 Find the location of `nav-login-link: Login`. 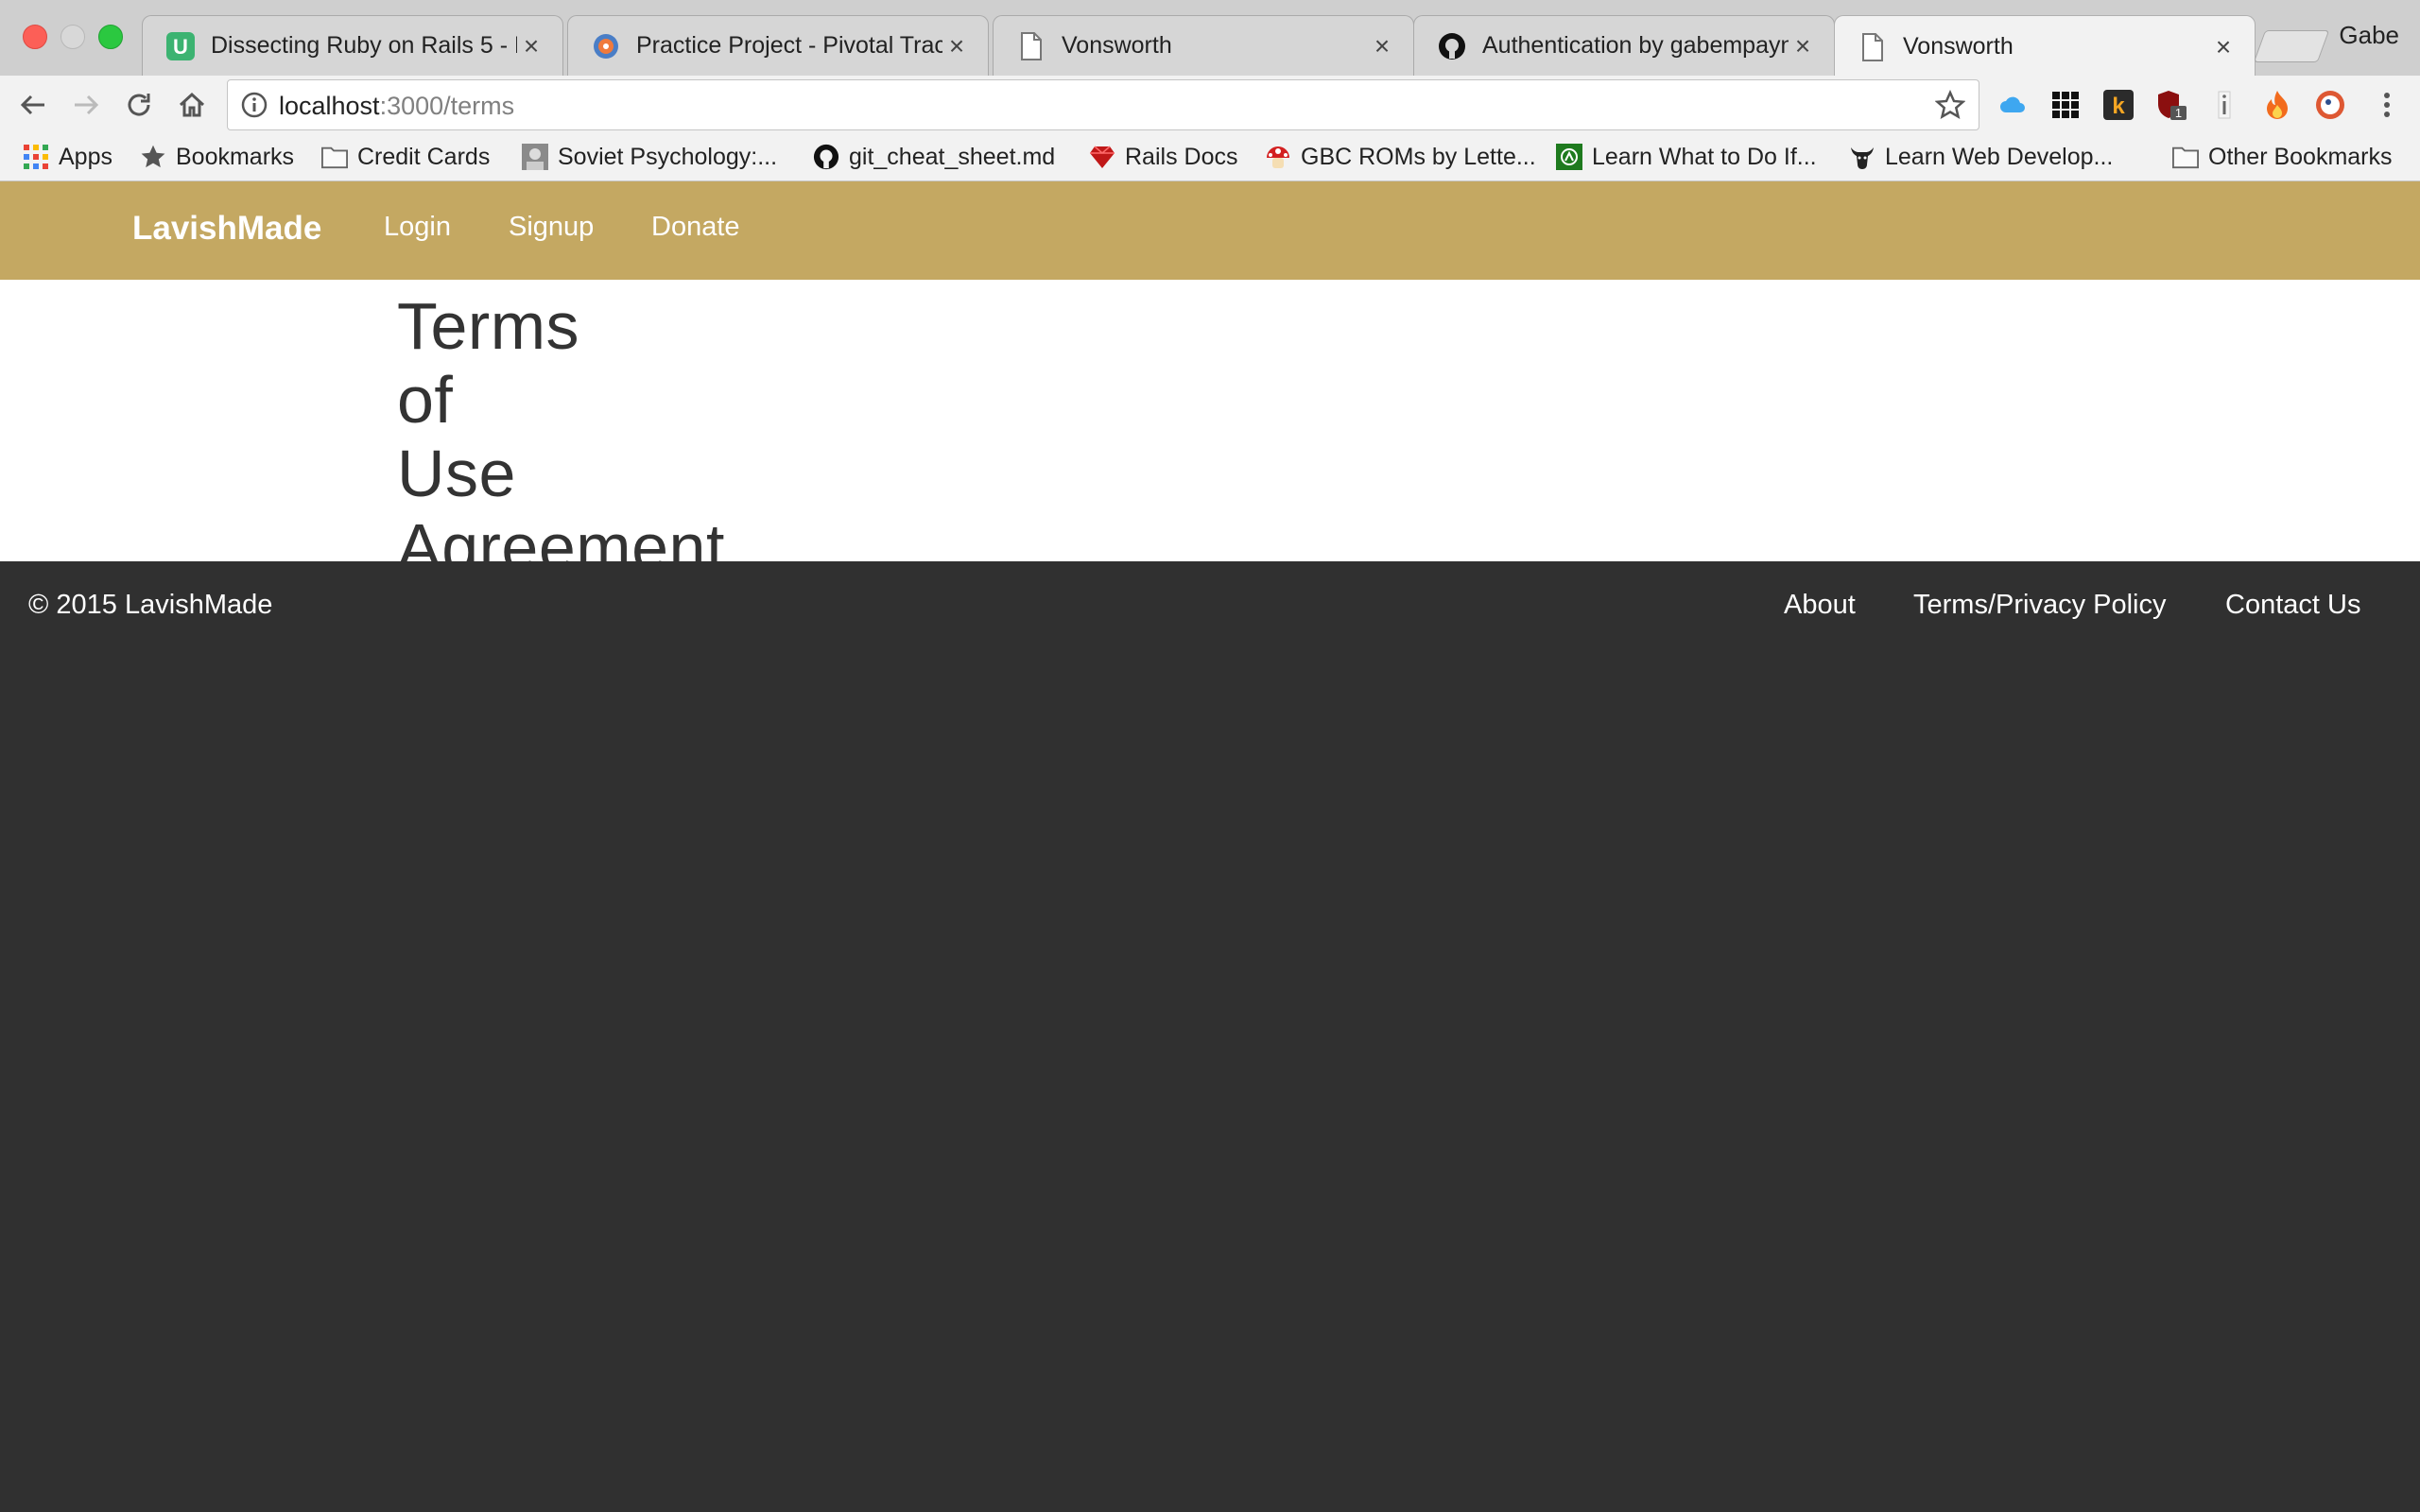

nav-login-link: Login is located at coordinates (417, 227).